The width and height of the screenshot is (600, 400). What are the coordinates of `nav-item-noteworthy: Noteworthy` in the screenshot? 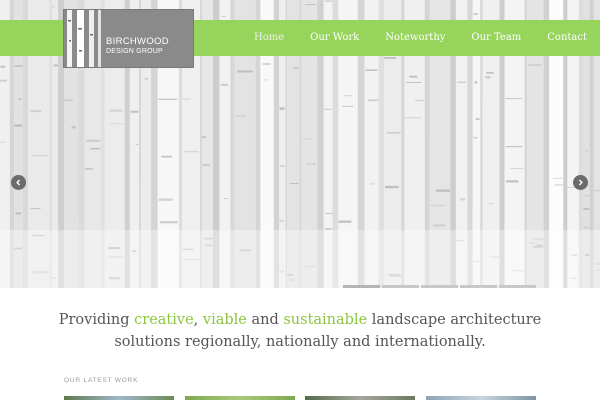 It's located at (415, 38).